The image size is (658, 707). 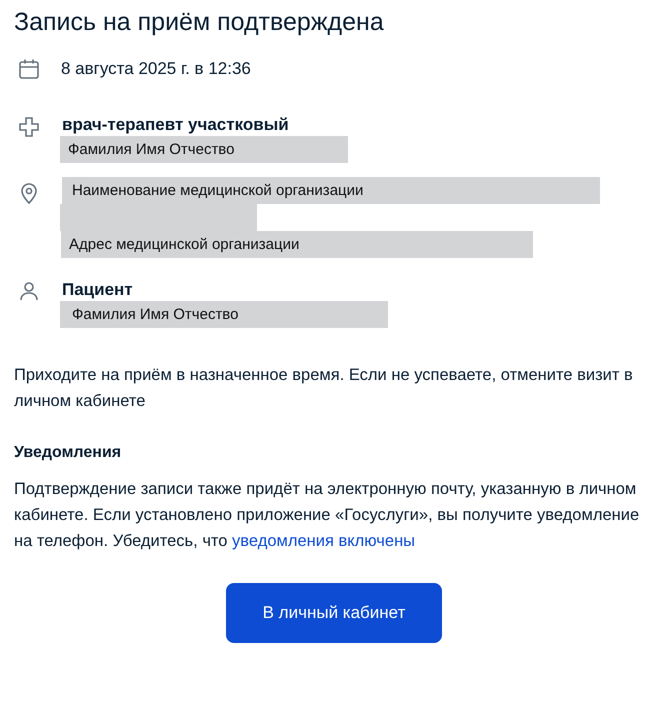 I want to click on patient-label: Пациент, so click(x=98, y=289).